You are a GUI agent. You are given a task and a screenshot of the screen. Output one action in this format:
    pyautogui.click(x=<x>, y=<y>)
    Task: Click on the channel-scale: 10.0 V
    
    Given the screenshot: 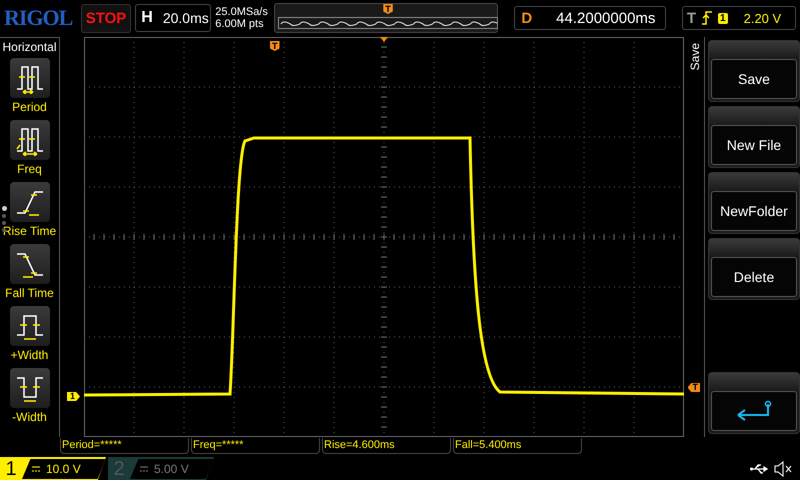 What is the action you would take?
    pyautogui.click(x=63, y=469)
    